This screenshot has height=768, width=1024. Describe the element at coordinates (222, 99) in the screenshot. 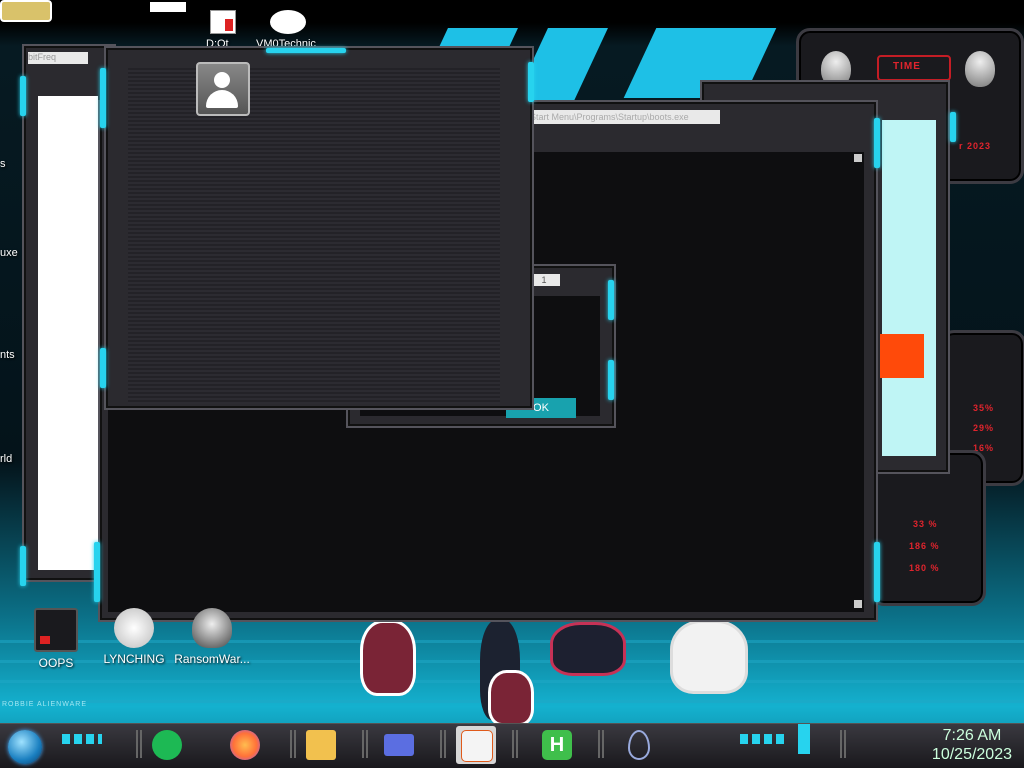

I see `user-body-icon` at that location.